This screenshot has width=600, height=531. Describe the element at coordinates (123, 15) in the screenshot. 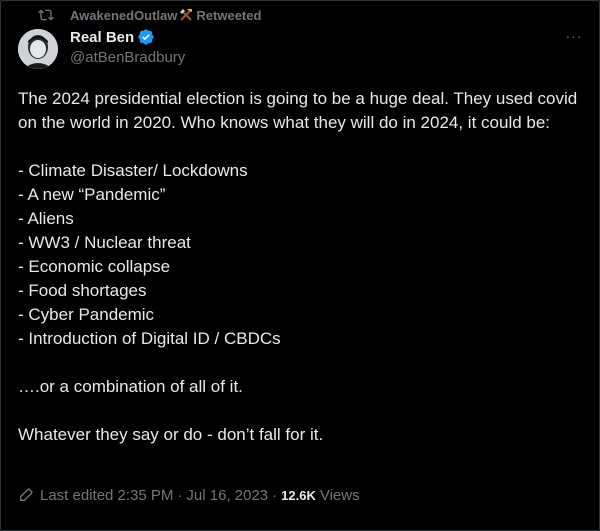

I see `retweeter-name: AwakenedOutlaw` at that location.